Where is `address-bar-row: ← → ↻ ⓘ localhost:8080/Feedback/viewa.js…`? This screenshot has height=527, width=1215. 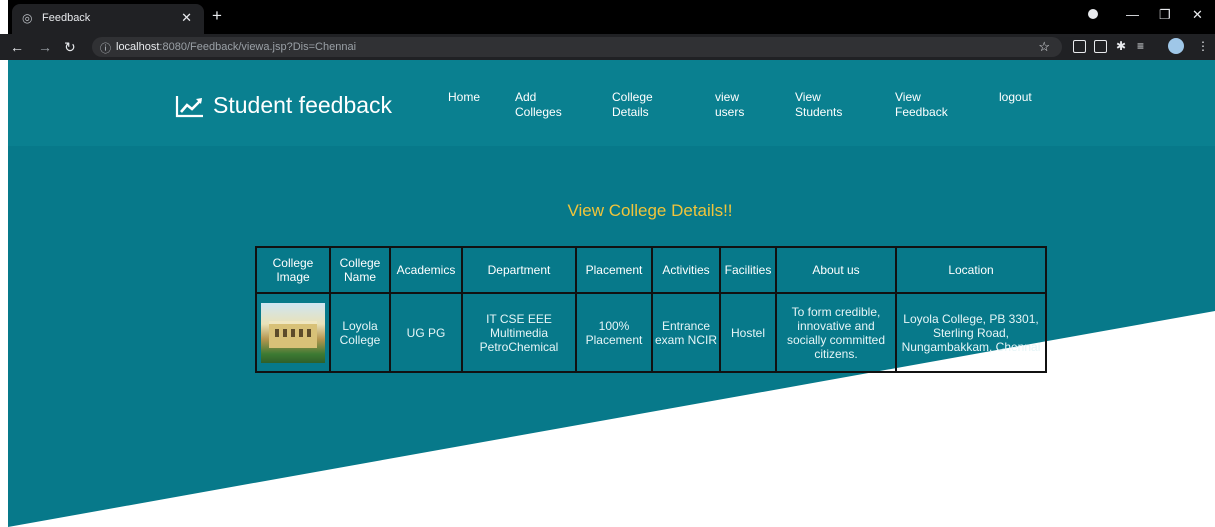 address-bar-row: ← → ↻ ⓘ localhost:8080/Feedback/viewa.js… is located at coordinates (607, 47).